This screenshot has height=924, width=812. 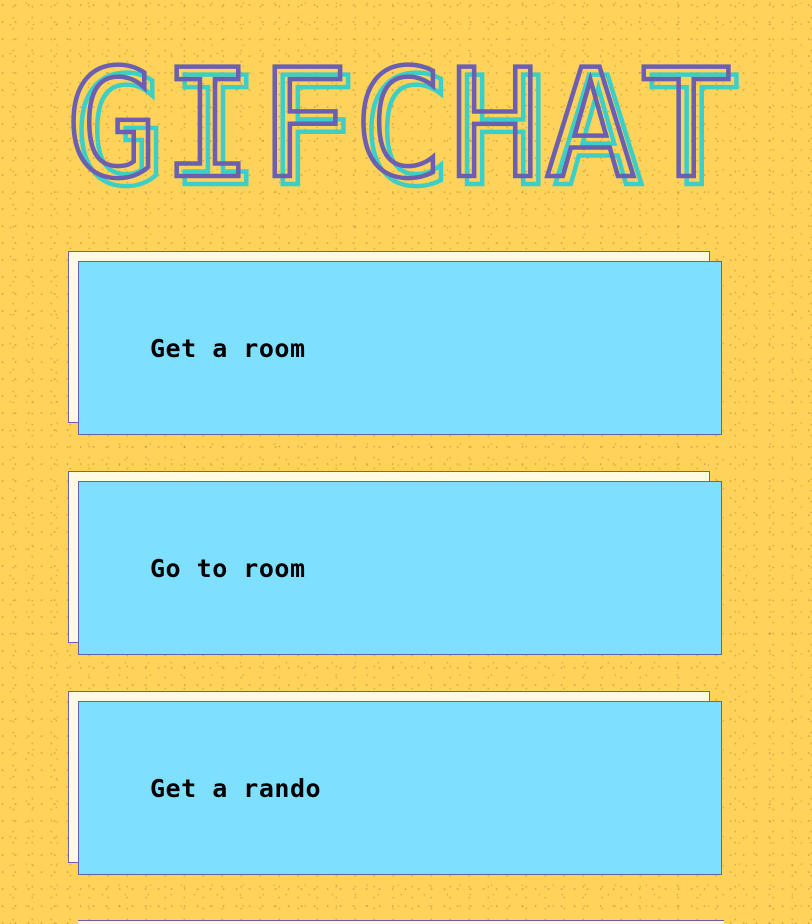 What do you see at coordinates (228, 568) in the screenshot?
I see `go-to-room-label: Go to room` at bounding box center [228, 568].